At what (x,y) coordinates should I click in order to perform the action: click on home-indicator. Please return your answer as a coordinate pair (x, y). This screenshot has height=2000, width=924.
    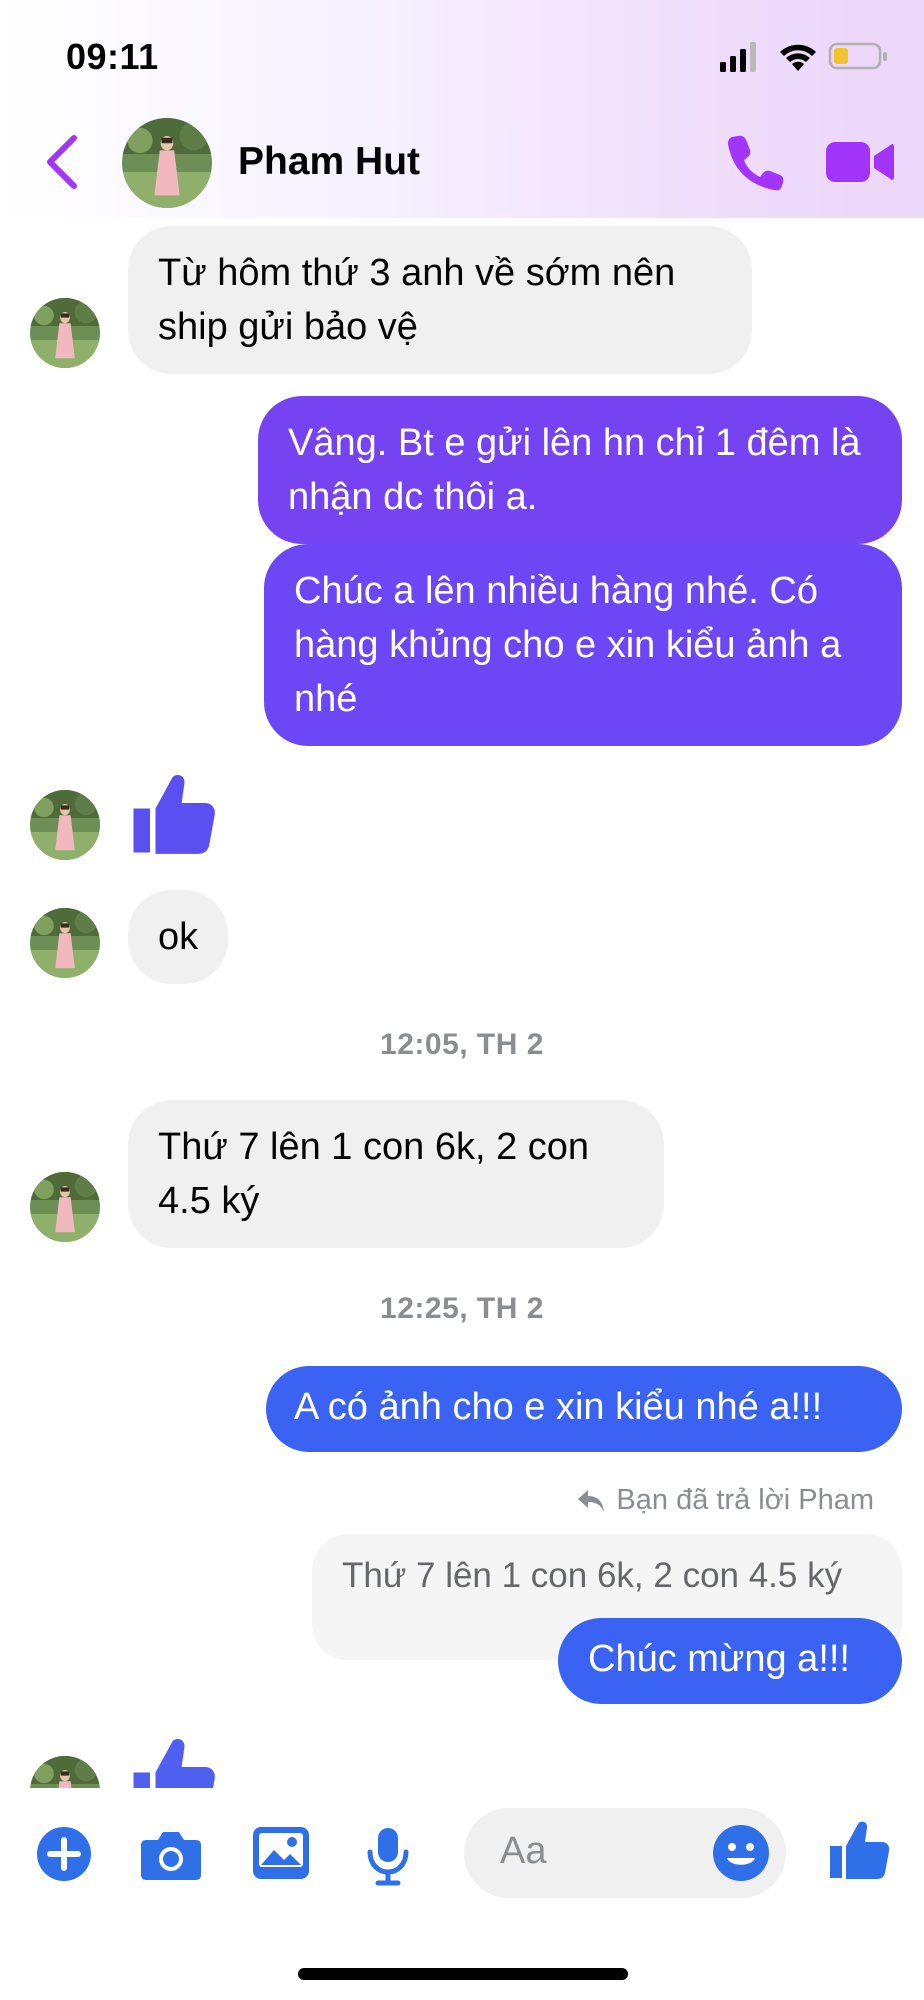
    Looking at the image, I should click on (463, 1974).